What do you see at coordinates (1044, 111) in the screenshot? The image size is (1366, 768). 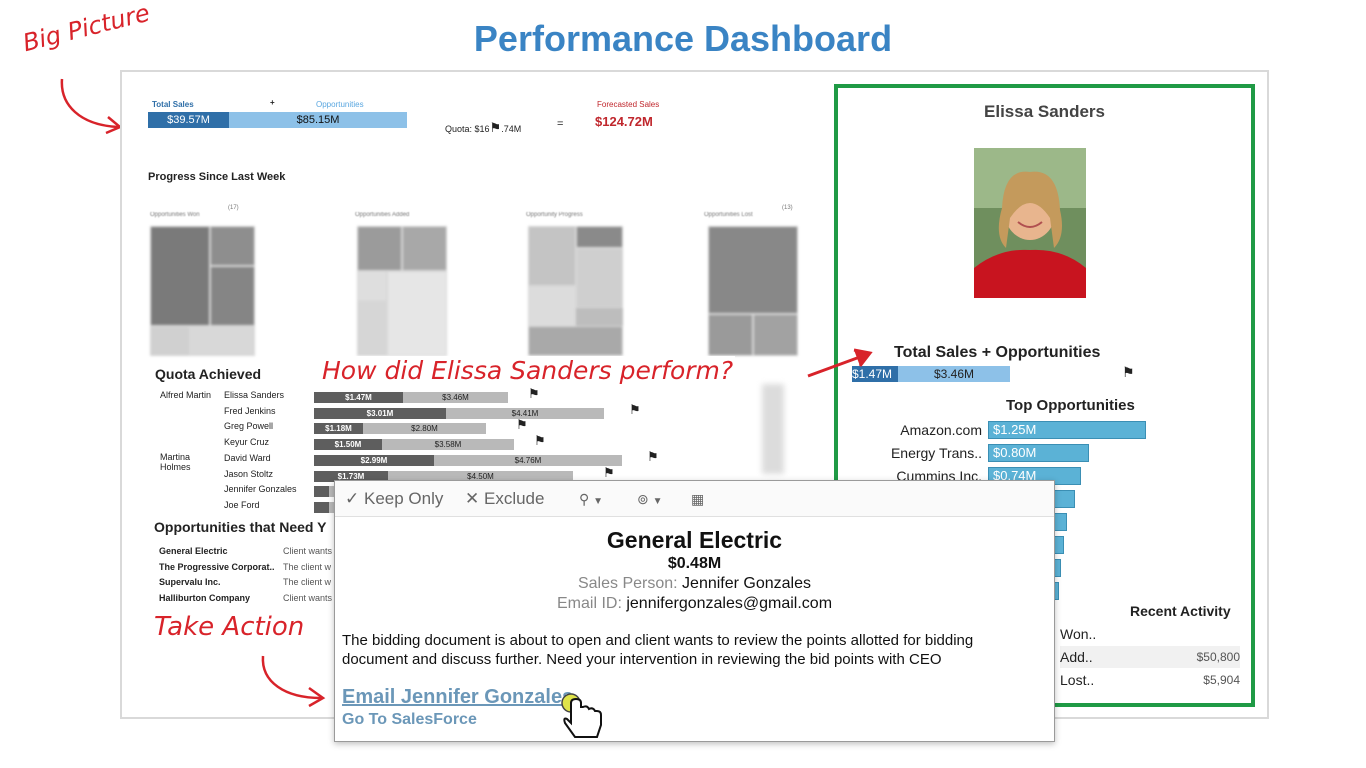 I see `profile-name: Elissa Sanders` at bounding box center [1044, 111].